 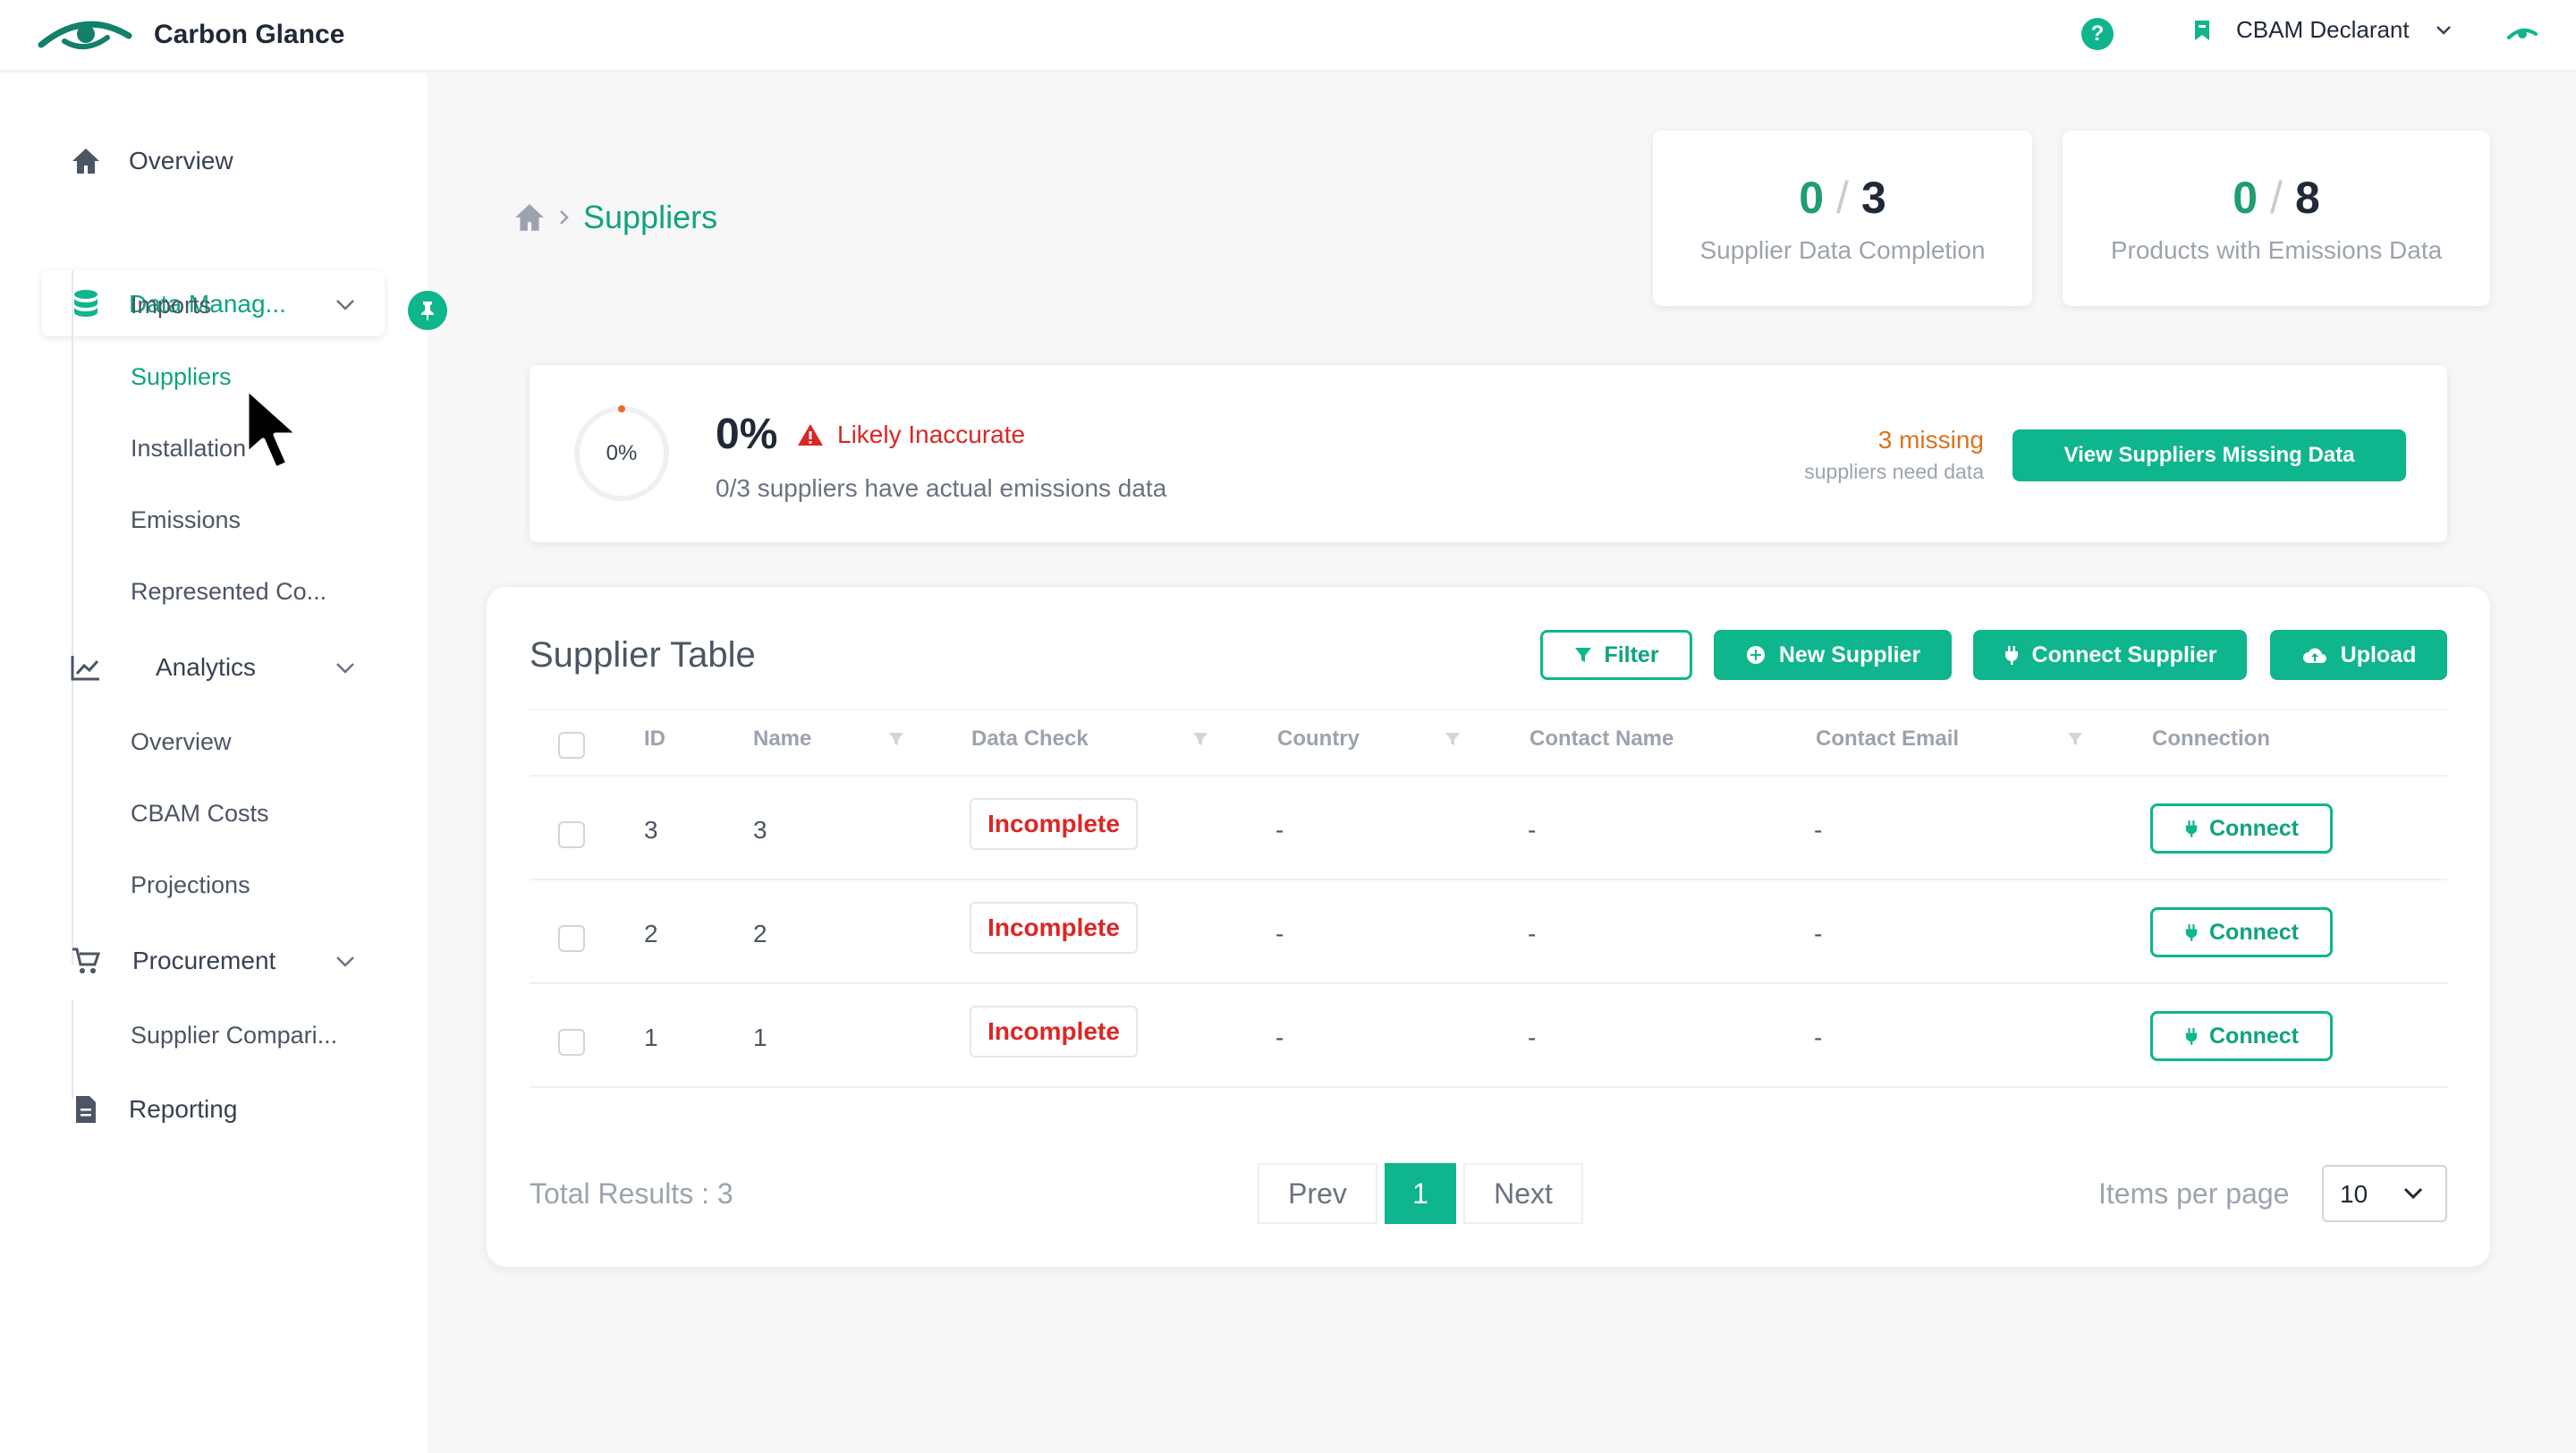 What do you see at coordinates (643, 655) in the screenshot?
I see `table-title: Supplier Table` at bounding box center [643, 655].